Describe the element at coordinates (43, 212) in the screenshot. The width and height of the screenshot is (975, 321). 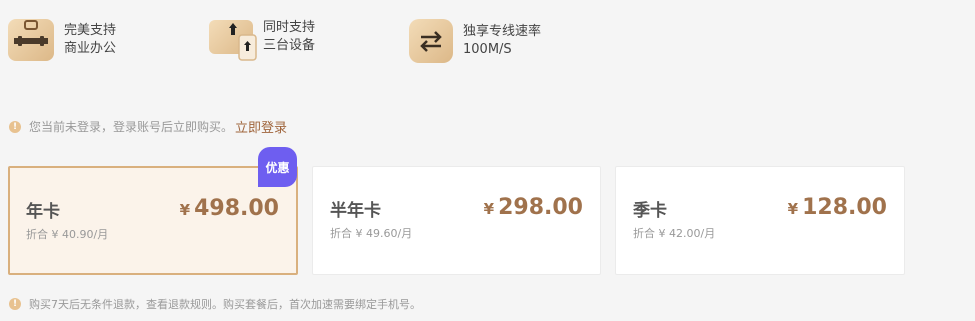
I see `plan-name: 年卡` at that location.